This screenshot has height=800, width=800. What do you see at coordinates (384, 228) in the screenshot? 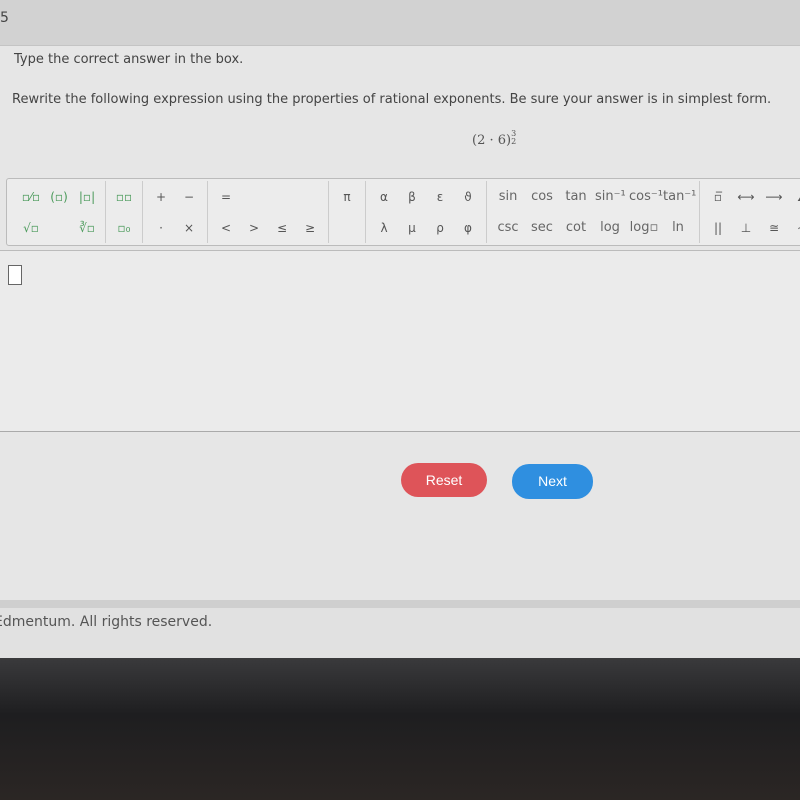
I see `toolbar-button: λ` at bounding box center [384, 228].